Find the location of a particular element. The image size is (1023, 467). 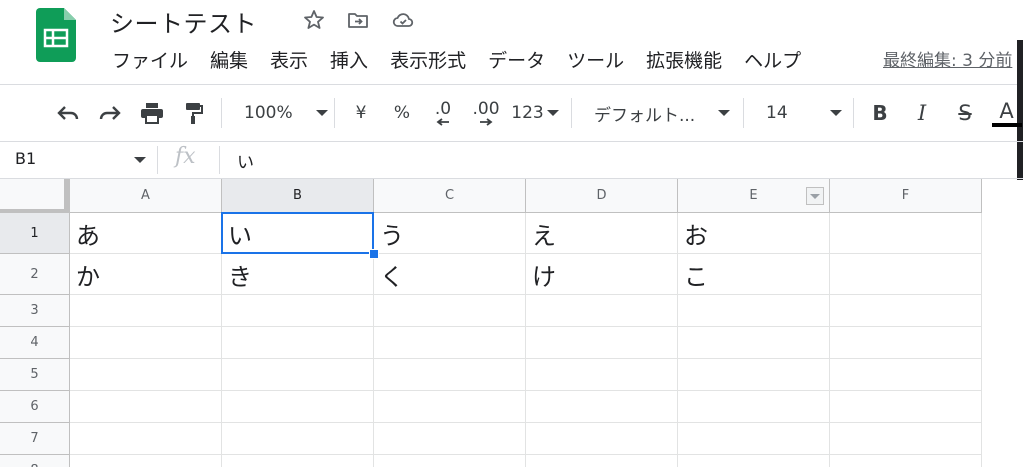

google-sheets-logo is located at coordinates (56, 35).